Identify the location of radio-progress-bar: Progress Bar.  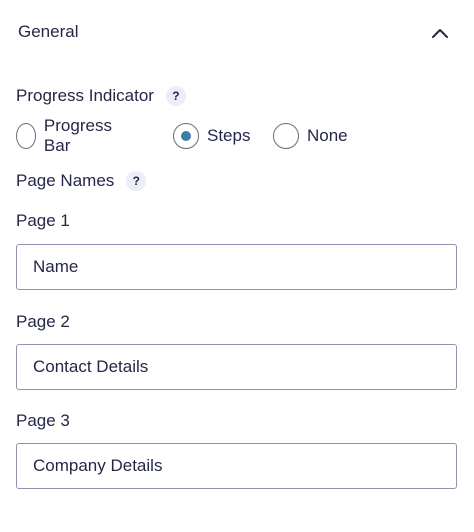
(67, 135).